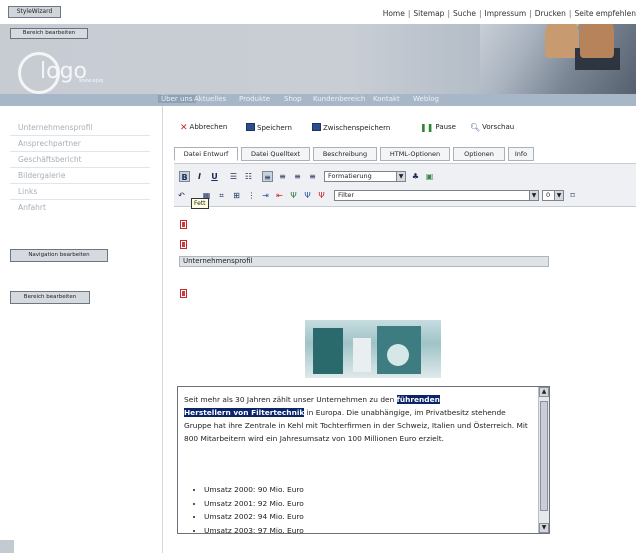  What do you see at coordinates (282, 176) in the screenshot?
I see `align-center-icon: ≡` at bounding box center [282, 176].